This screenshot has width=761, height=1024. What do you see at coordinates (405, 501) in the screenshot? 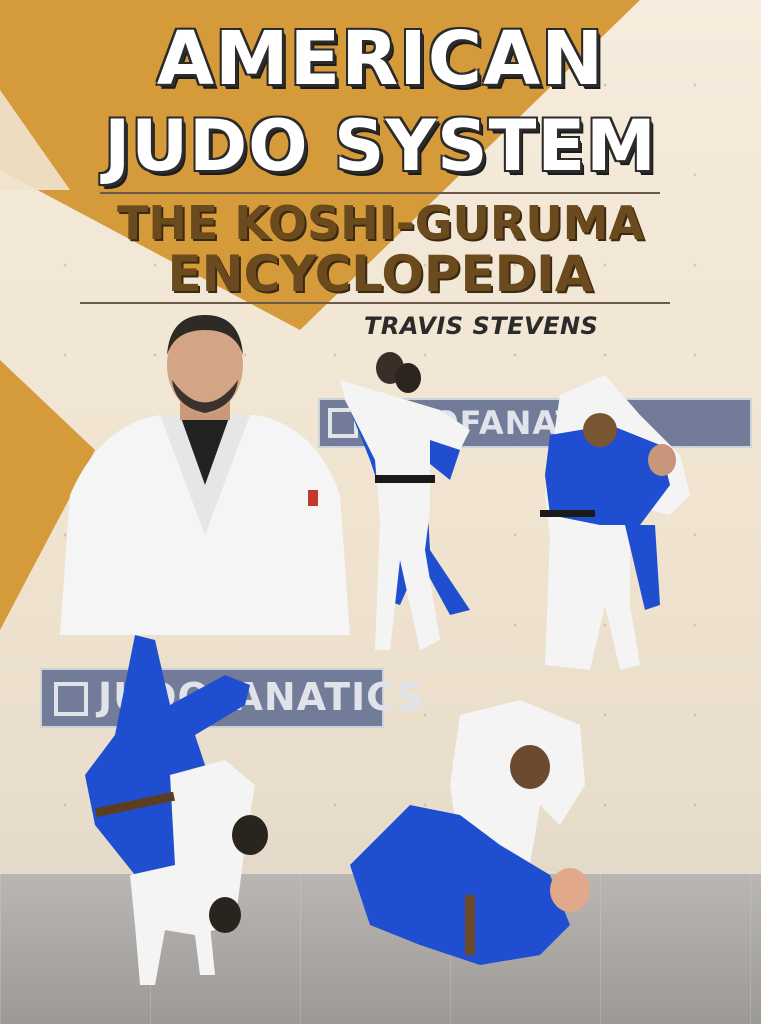
I see `standing-pair-figure` at bounding box center [405, 501].